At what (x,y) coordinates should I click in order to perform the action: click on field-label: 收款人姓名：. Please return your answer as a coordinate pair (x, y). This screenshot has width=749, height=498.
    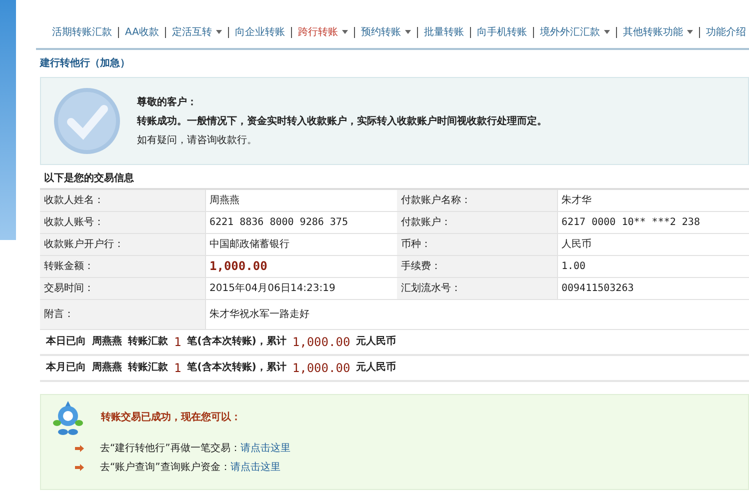
    Looking at the image, I should click on (122, 200).